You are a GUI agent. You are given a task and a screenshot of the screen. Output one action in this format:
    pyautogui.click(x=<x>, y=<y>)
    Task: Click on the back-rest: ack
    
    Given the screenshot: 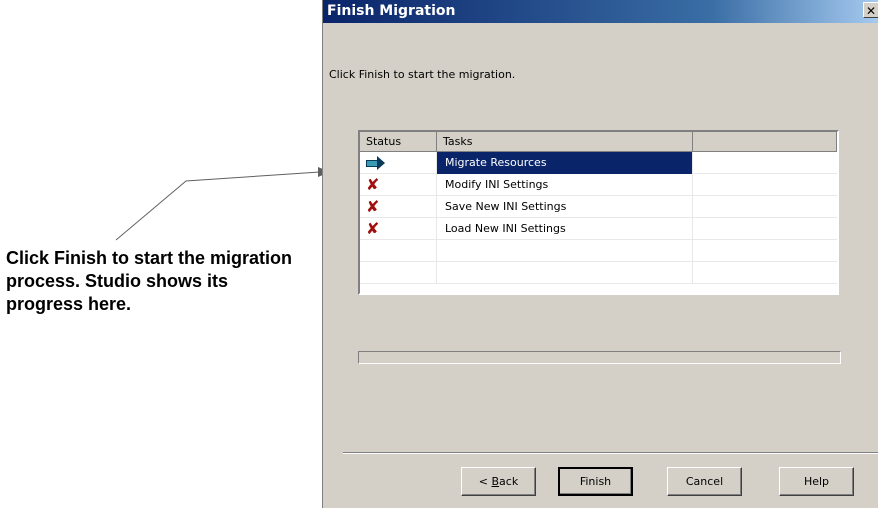 What is the action you would take?
    pyautogui.click(x=509, y=481)
    